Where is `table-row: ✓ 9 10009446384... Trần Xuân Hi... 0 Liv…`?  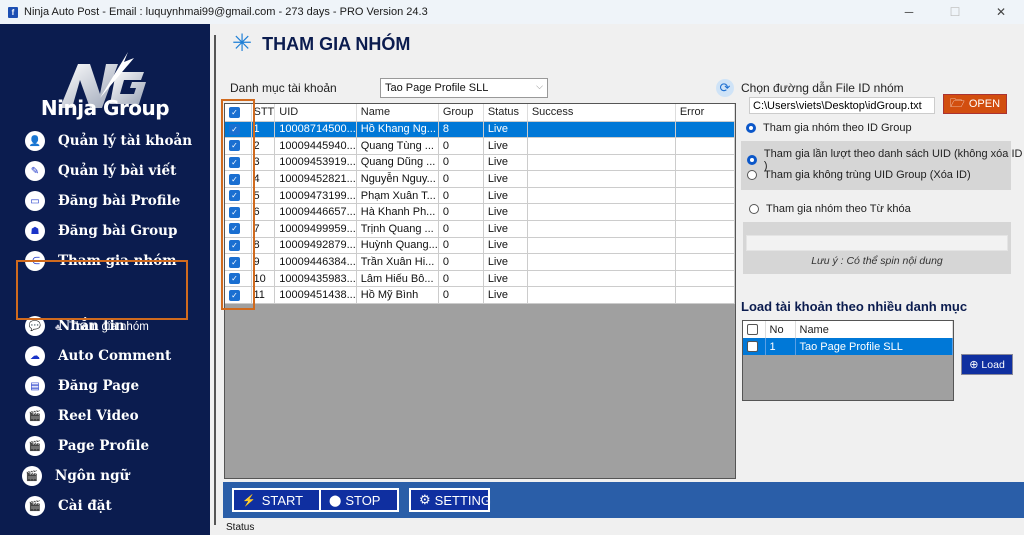
table-row: ✓ 9 10009446384... Trần Xuân Hi... 0 Liv… is located at coordinates (480, 262).